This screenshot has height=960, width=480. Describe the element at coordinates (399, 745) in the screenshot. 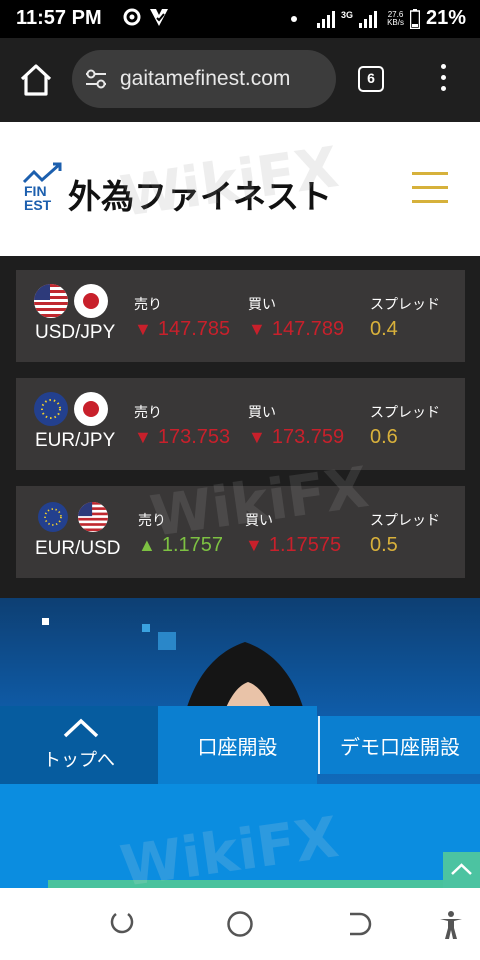

I see `demo-account-button: デモ口座開設` at that location.